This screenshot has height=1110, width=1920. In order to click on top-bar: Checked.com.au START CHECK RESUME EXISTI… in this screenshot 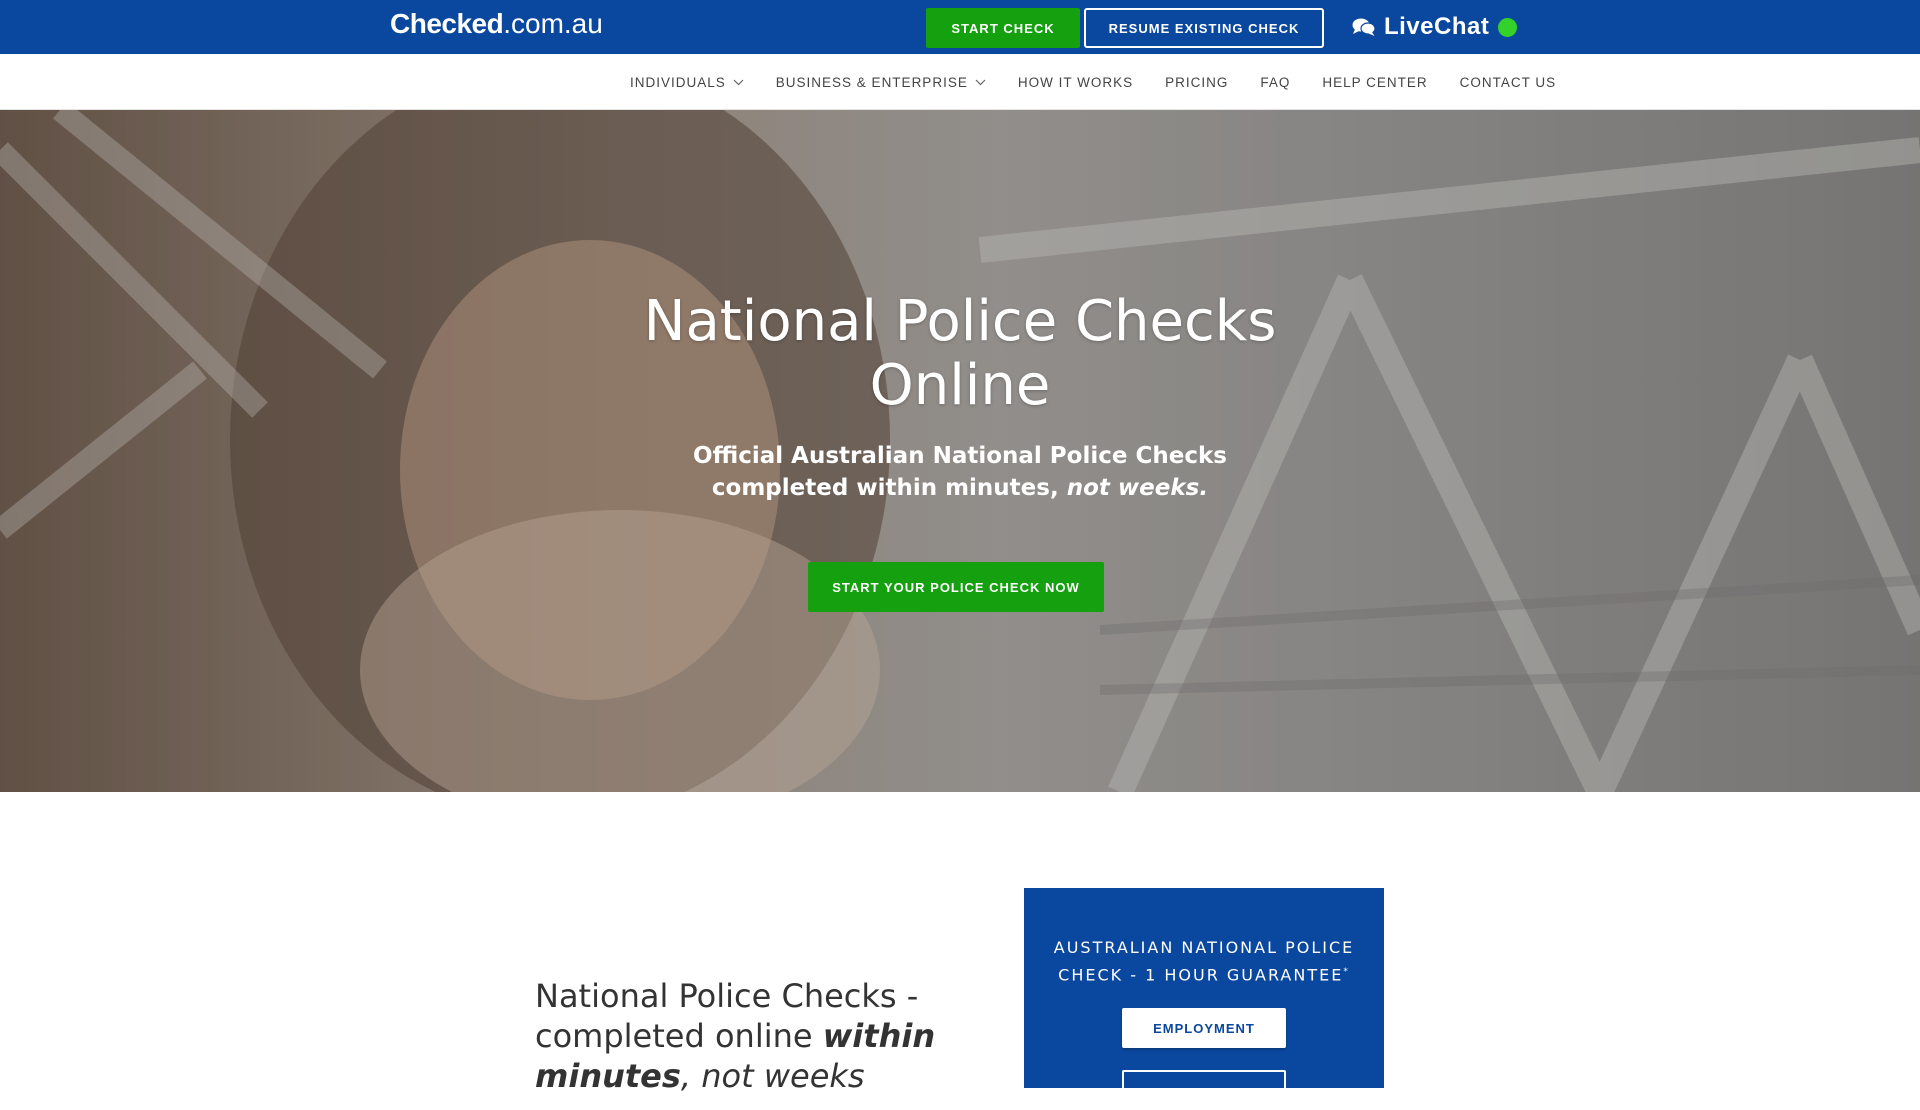, I will do `click(960, 27)`.